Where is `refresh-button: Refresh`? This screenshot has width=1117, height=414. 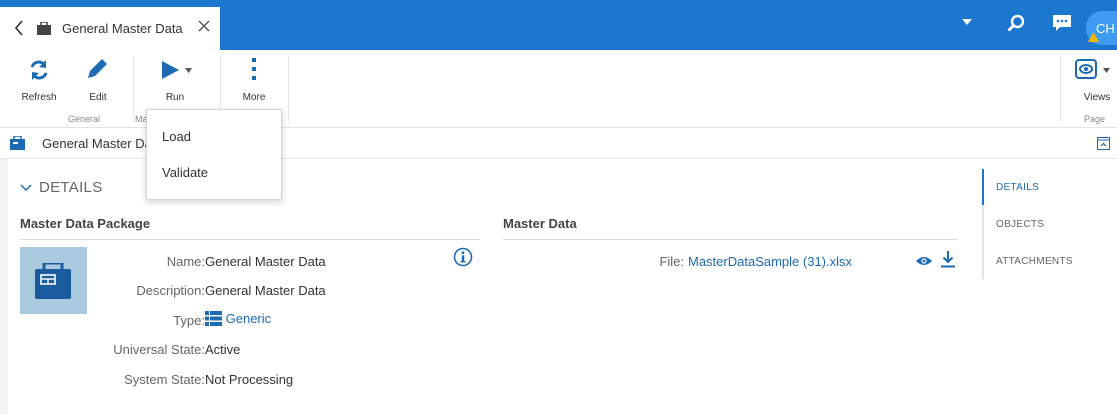
refresh-button: Refresh is located at coordinates (39, 80).